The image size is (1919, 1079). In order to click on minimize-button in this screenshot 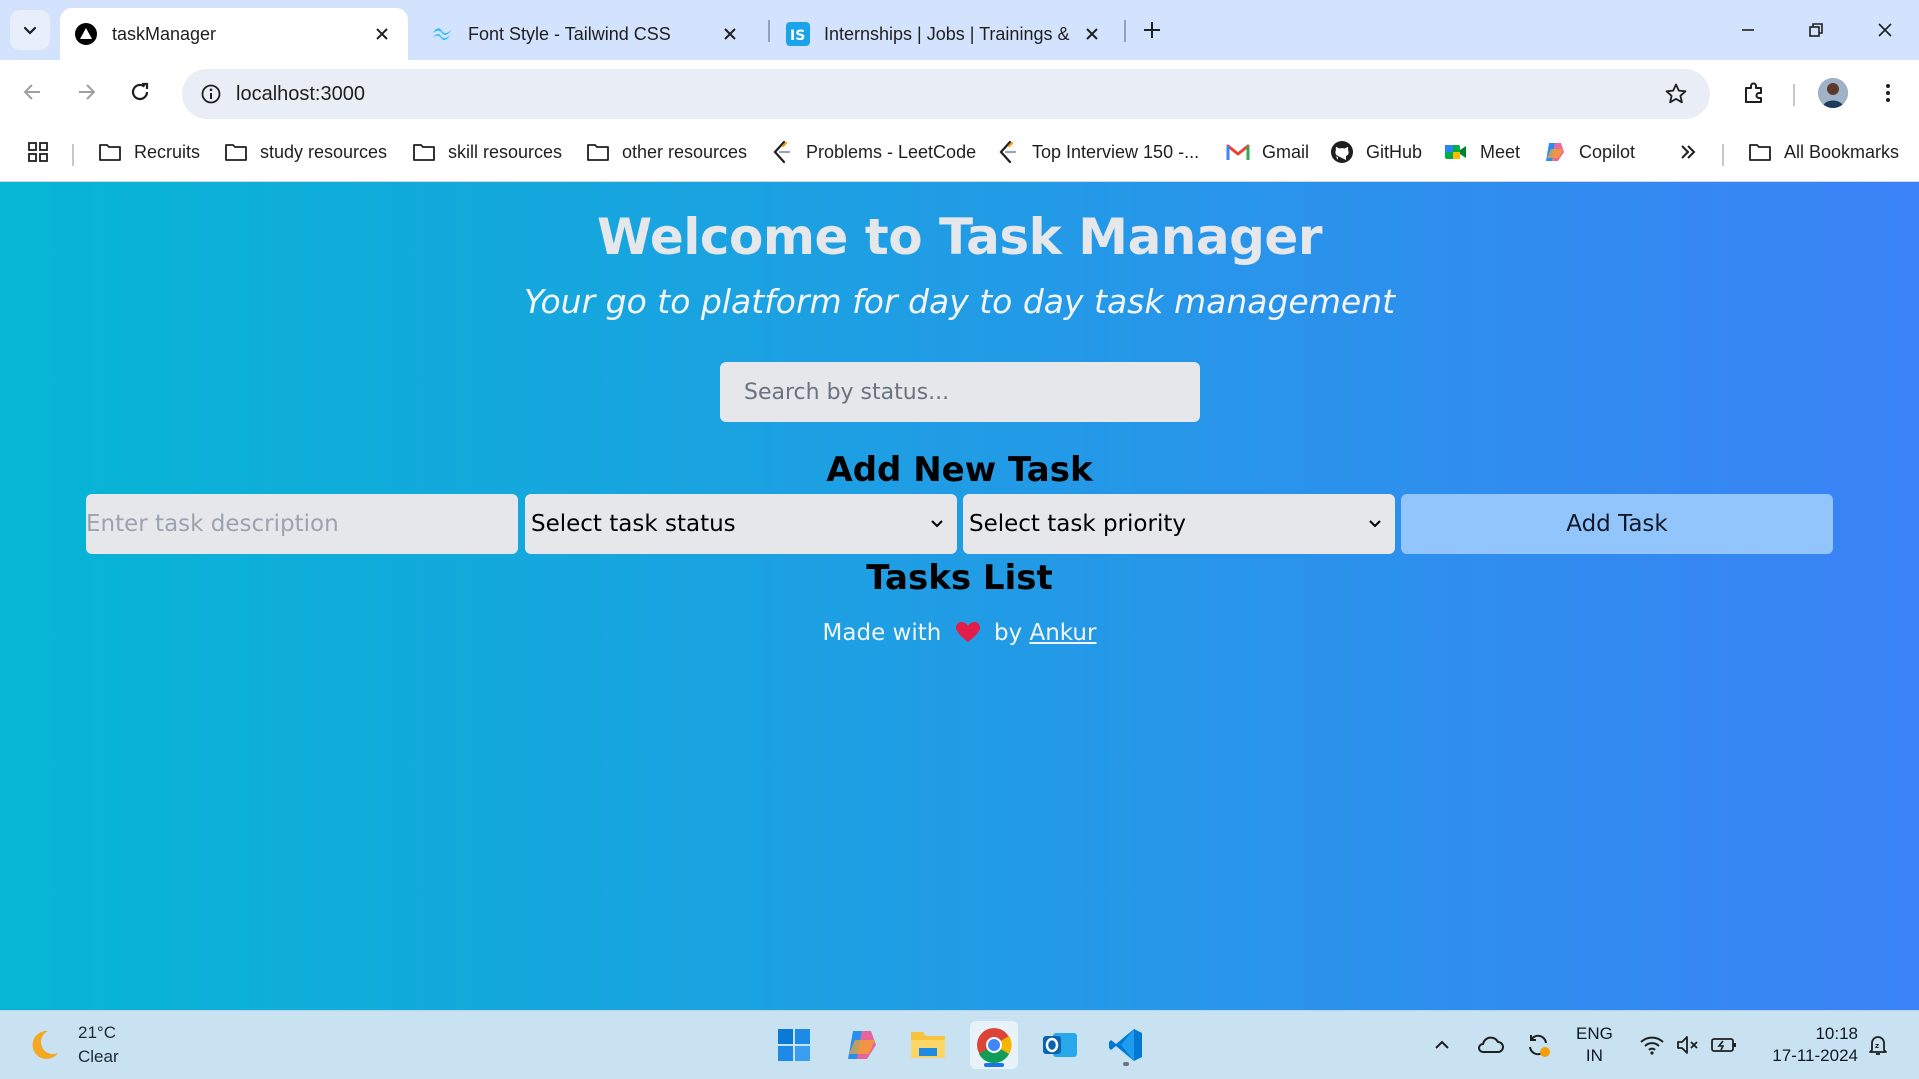, I will do `click(1748, 30)`.